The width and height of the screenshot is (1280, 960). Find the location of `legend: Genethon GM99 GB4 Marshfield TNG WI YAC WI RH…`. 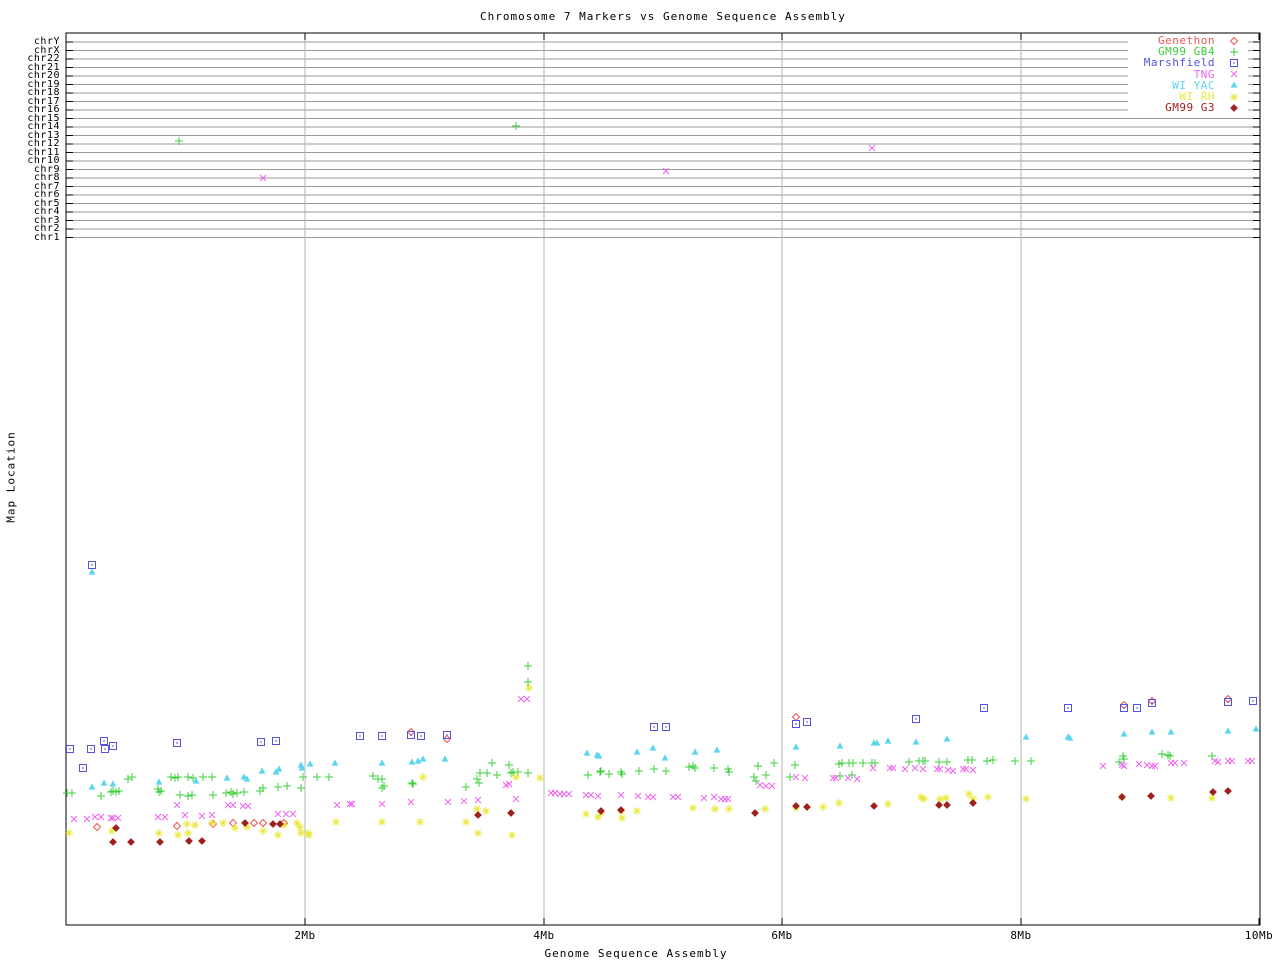

legend: Genethon GM99 GB4 Marshfield TNG WI YAC WI RH… is located at coordinates (1188, 74).